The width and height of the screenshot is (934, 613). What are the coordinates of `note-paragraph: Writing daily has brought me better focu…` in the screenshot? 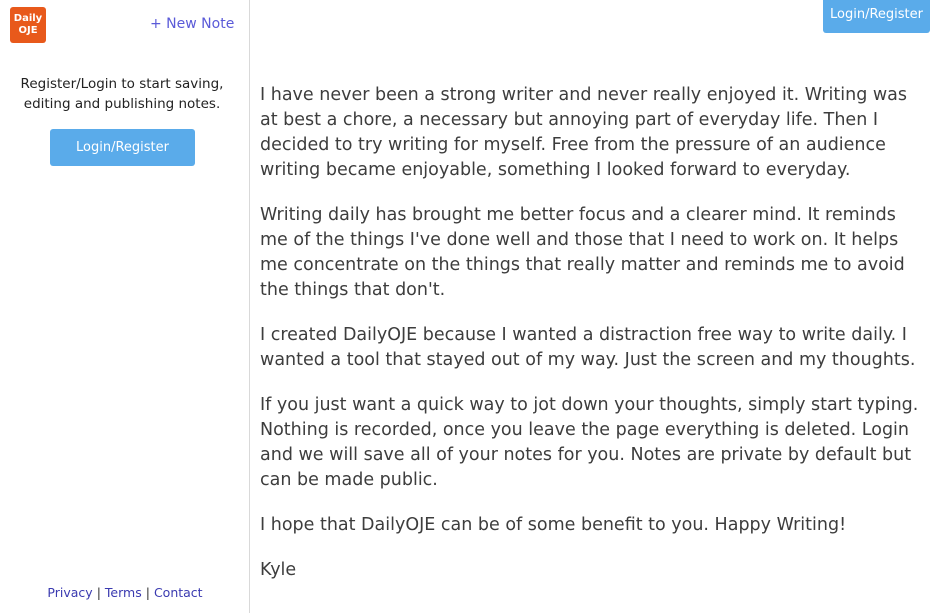 It's located at (582, 252).